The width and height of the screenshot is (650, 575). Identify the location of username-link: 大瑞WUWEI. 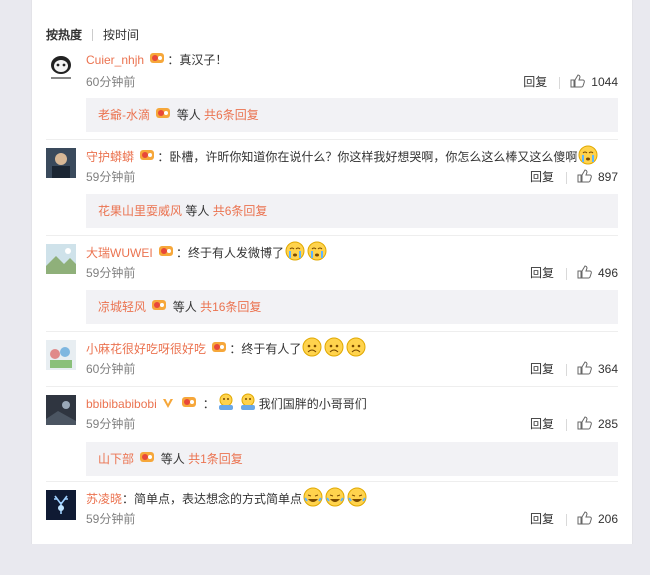
(119, 253).